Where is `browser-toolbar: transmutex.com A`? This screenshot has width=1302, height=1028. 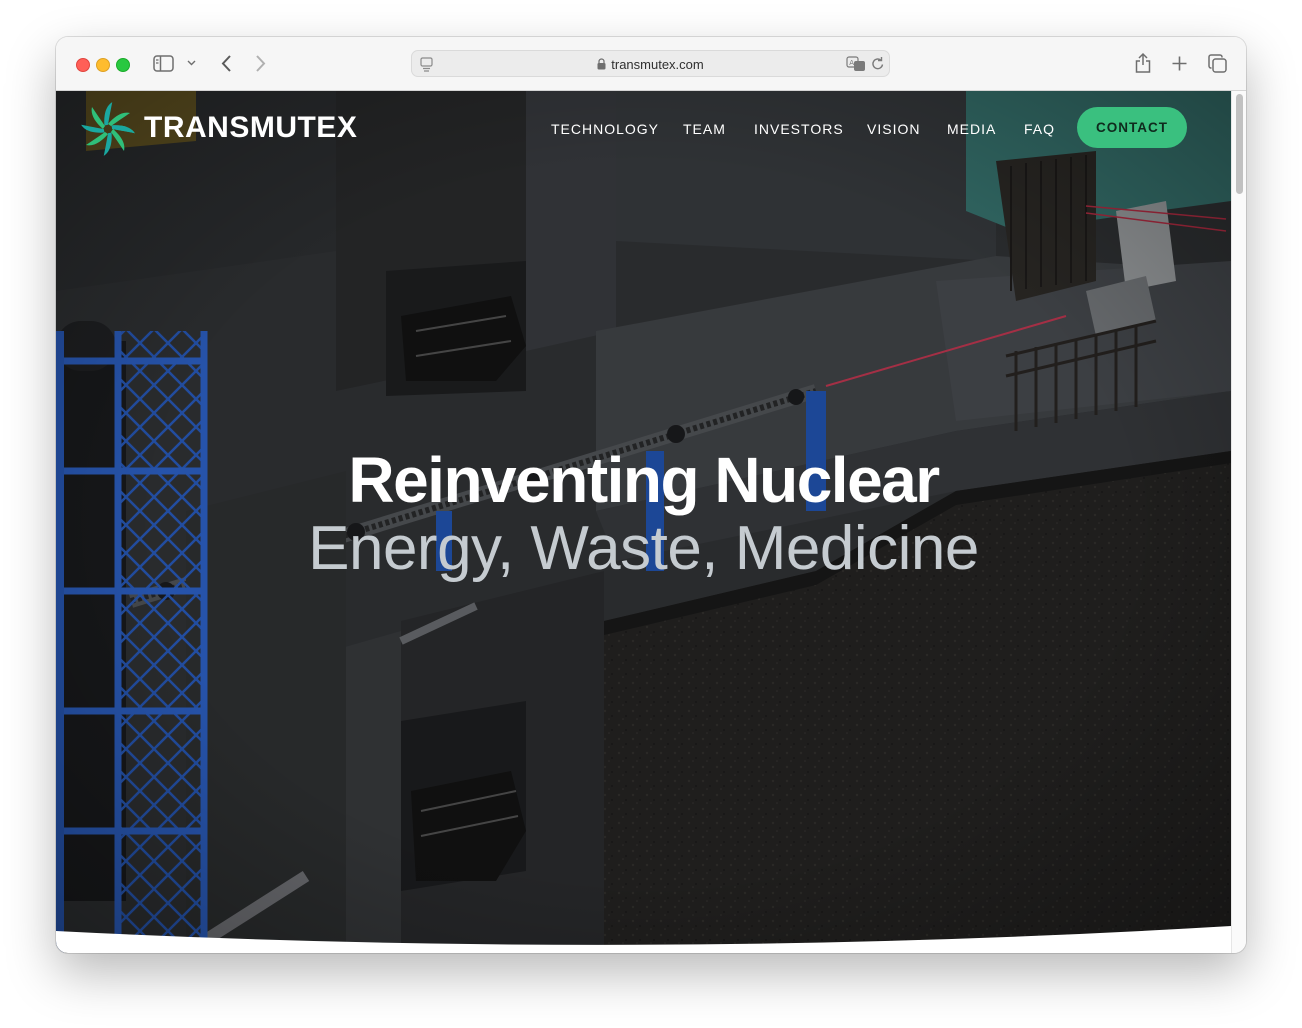 browser-toolbar: transmutex.com A is located at coordinates (651, 64).